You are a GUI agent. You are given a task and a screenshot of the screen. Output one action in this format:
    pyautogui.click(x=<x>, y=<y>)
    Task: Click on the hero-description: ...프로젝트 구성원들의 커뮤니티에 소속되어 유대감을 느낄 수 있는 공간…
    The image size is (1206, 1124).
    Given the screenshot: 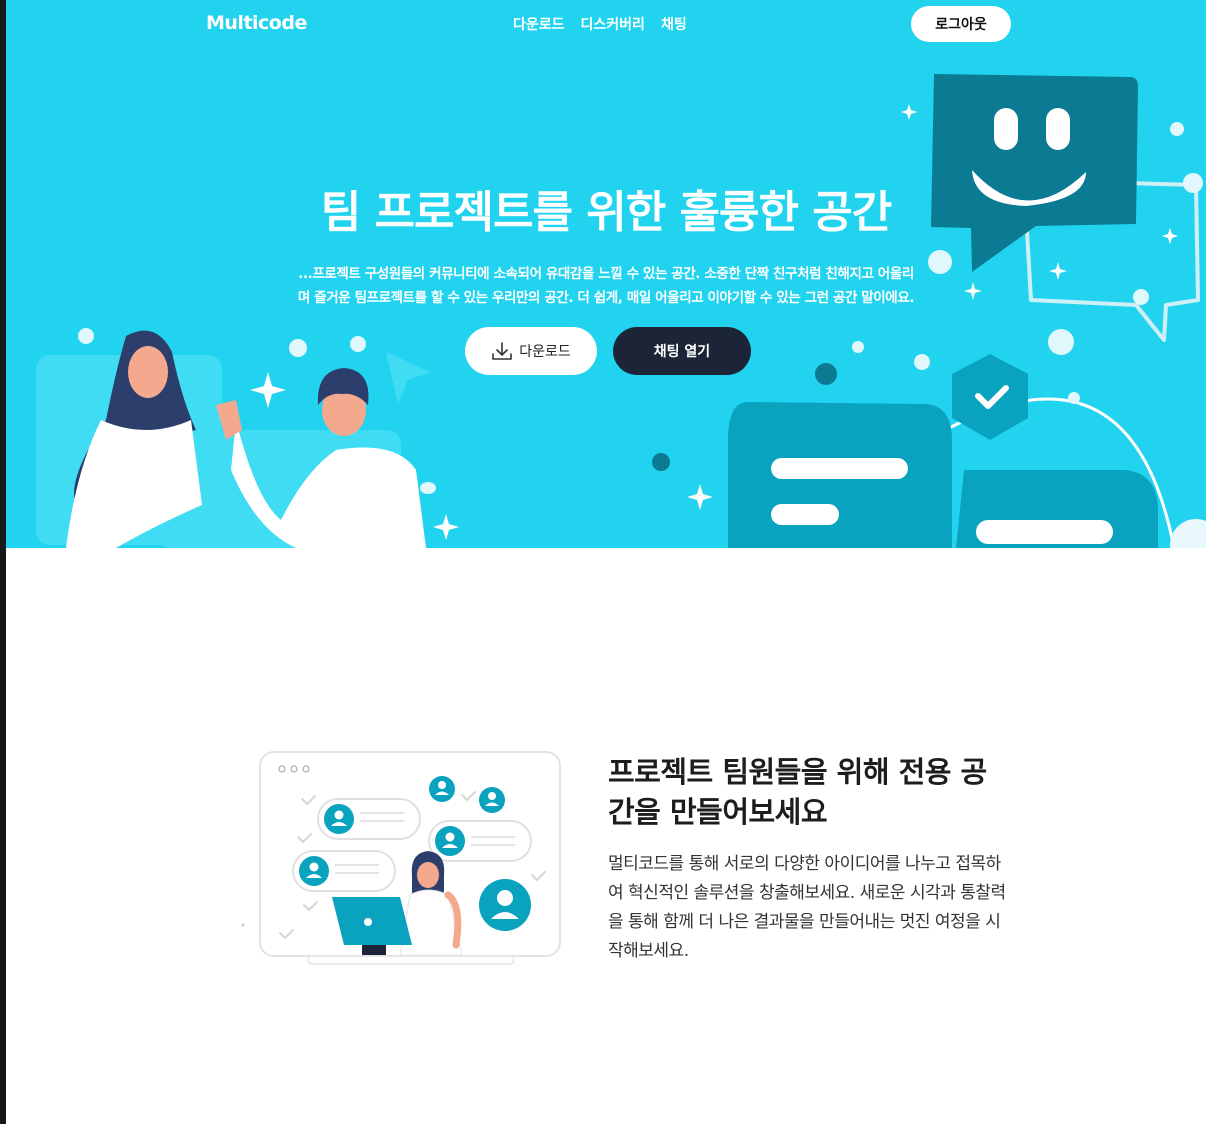 What is the action you would take?
    pyautogui.click(x=606, y=286)
    